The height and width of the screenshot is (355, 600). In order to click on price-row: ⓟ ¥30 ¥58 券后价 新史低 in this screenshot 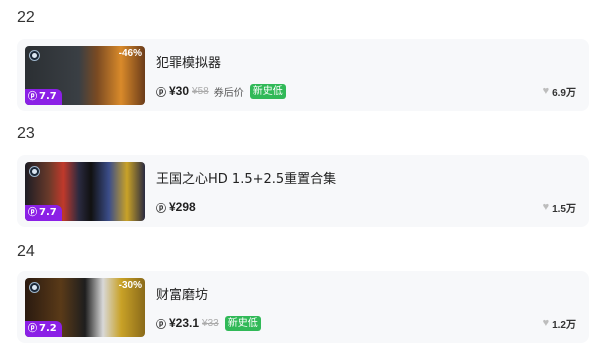, I will do `click(221, 91)`.